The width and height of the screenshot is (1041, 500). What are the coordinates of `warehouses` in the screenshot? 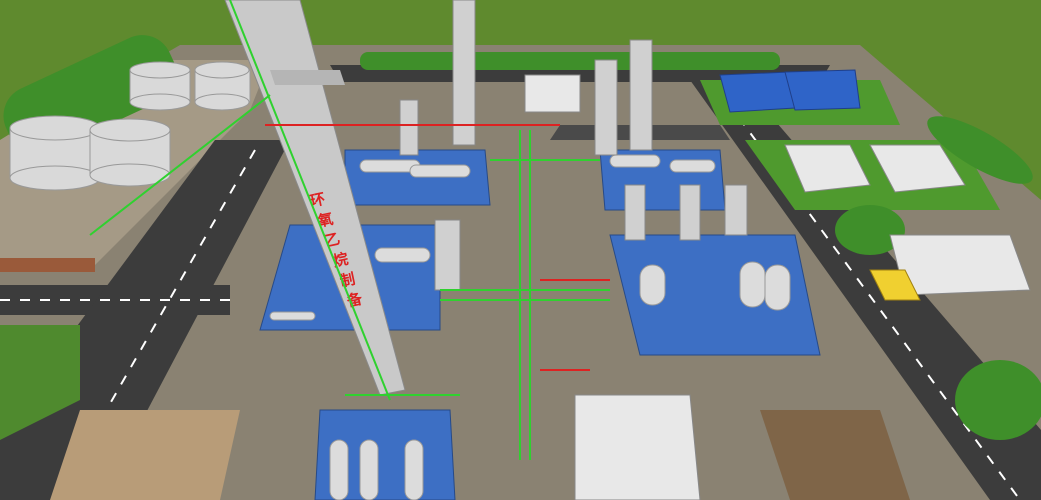 It's located at (790, 91).